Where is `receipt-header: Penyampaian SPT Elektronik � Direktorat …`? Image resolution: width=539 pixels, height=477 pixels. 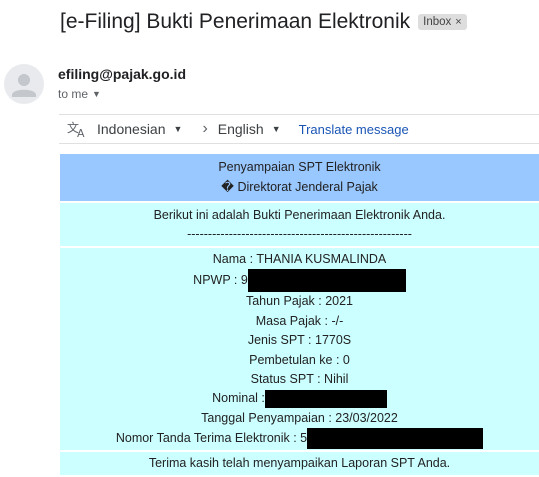
receipt-header: Penyampaian SPT Elektronik � Direktorat … is located at coordinates (299, 178).